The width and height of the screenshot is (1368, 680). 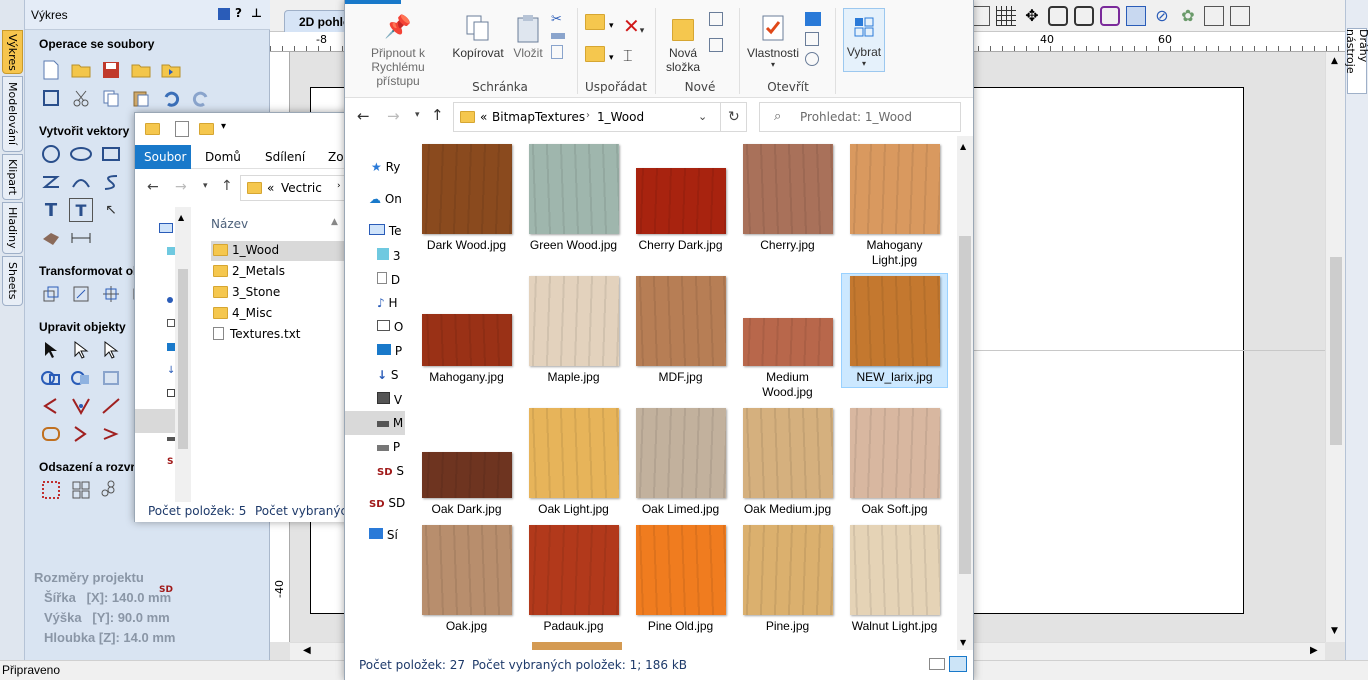 I want to click on file-thumbnail: MDF.jpg, so click(x=680, y=330).